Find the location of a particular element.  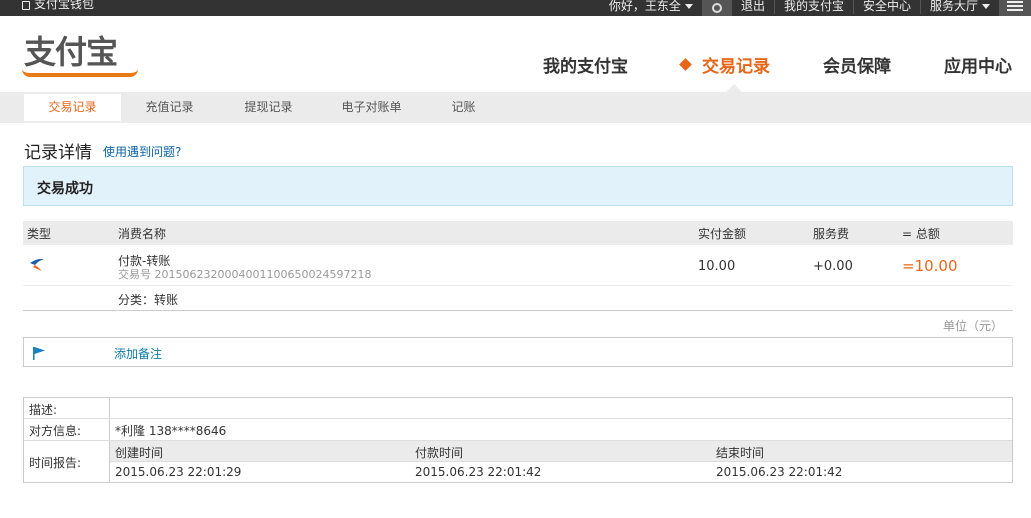

logo-swoosh is located at coordinates (80, 73).